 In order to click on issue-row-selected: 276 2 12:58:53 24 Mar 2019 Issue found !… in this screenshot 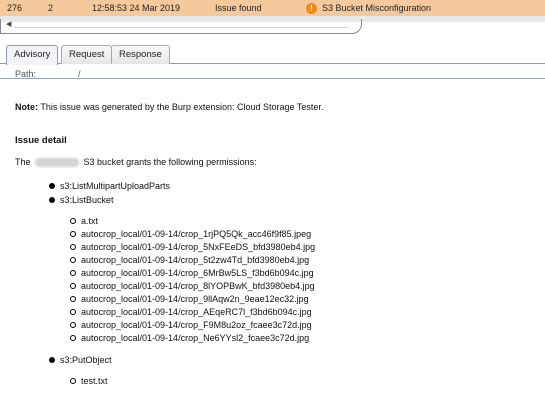, I will do `click(272, 8)`.